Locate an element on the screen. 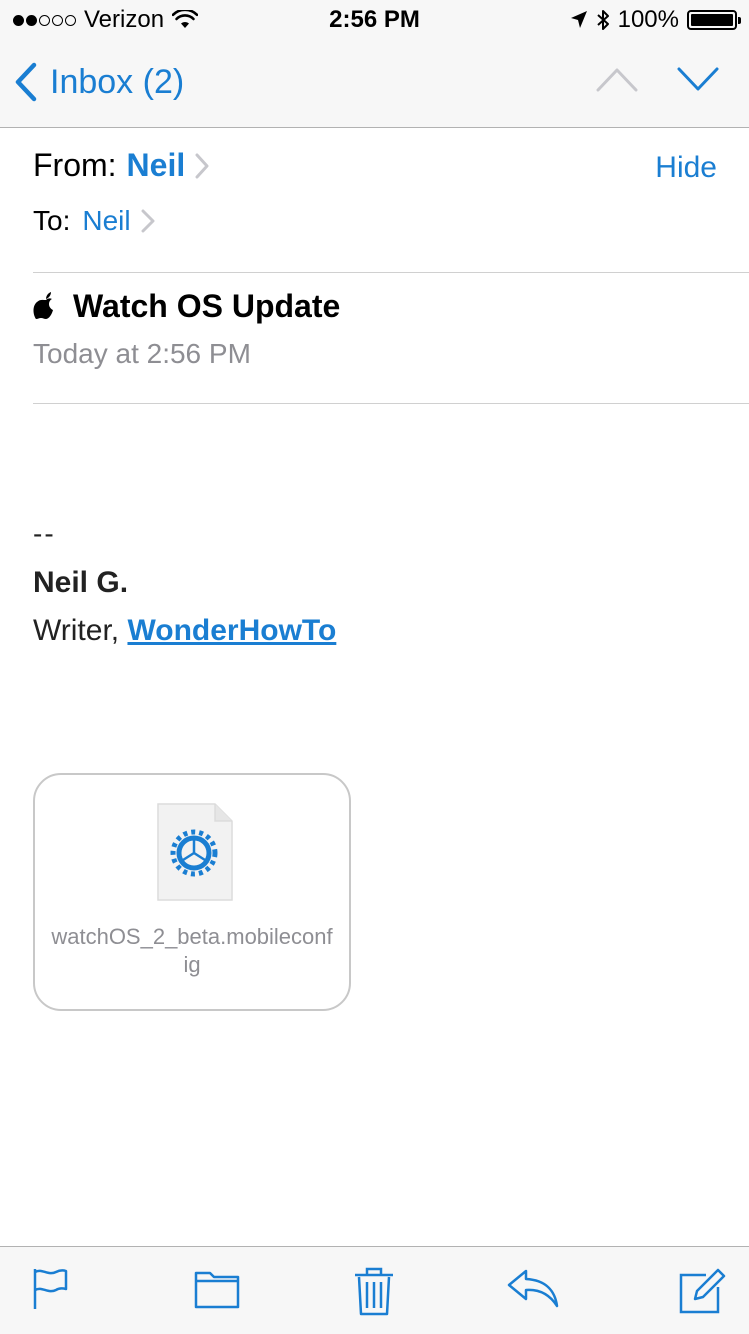 The width and height of the screenshot is (749, 1334). settings-gear-icon is located at coordinates (195, 852).